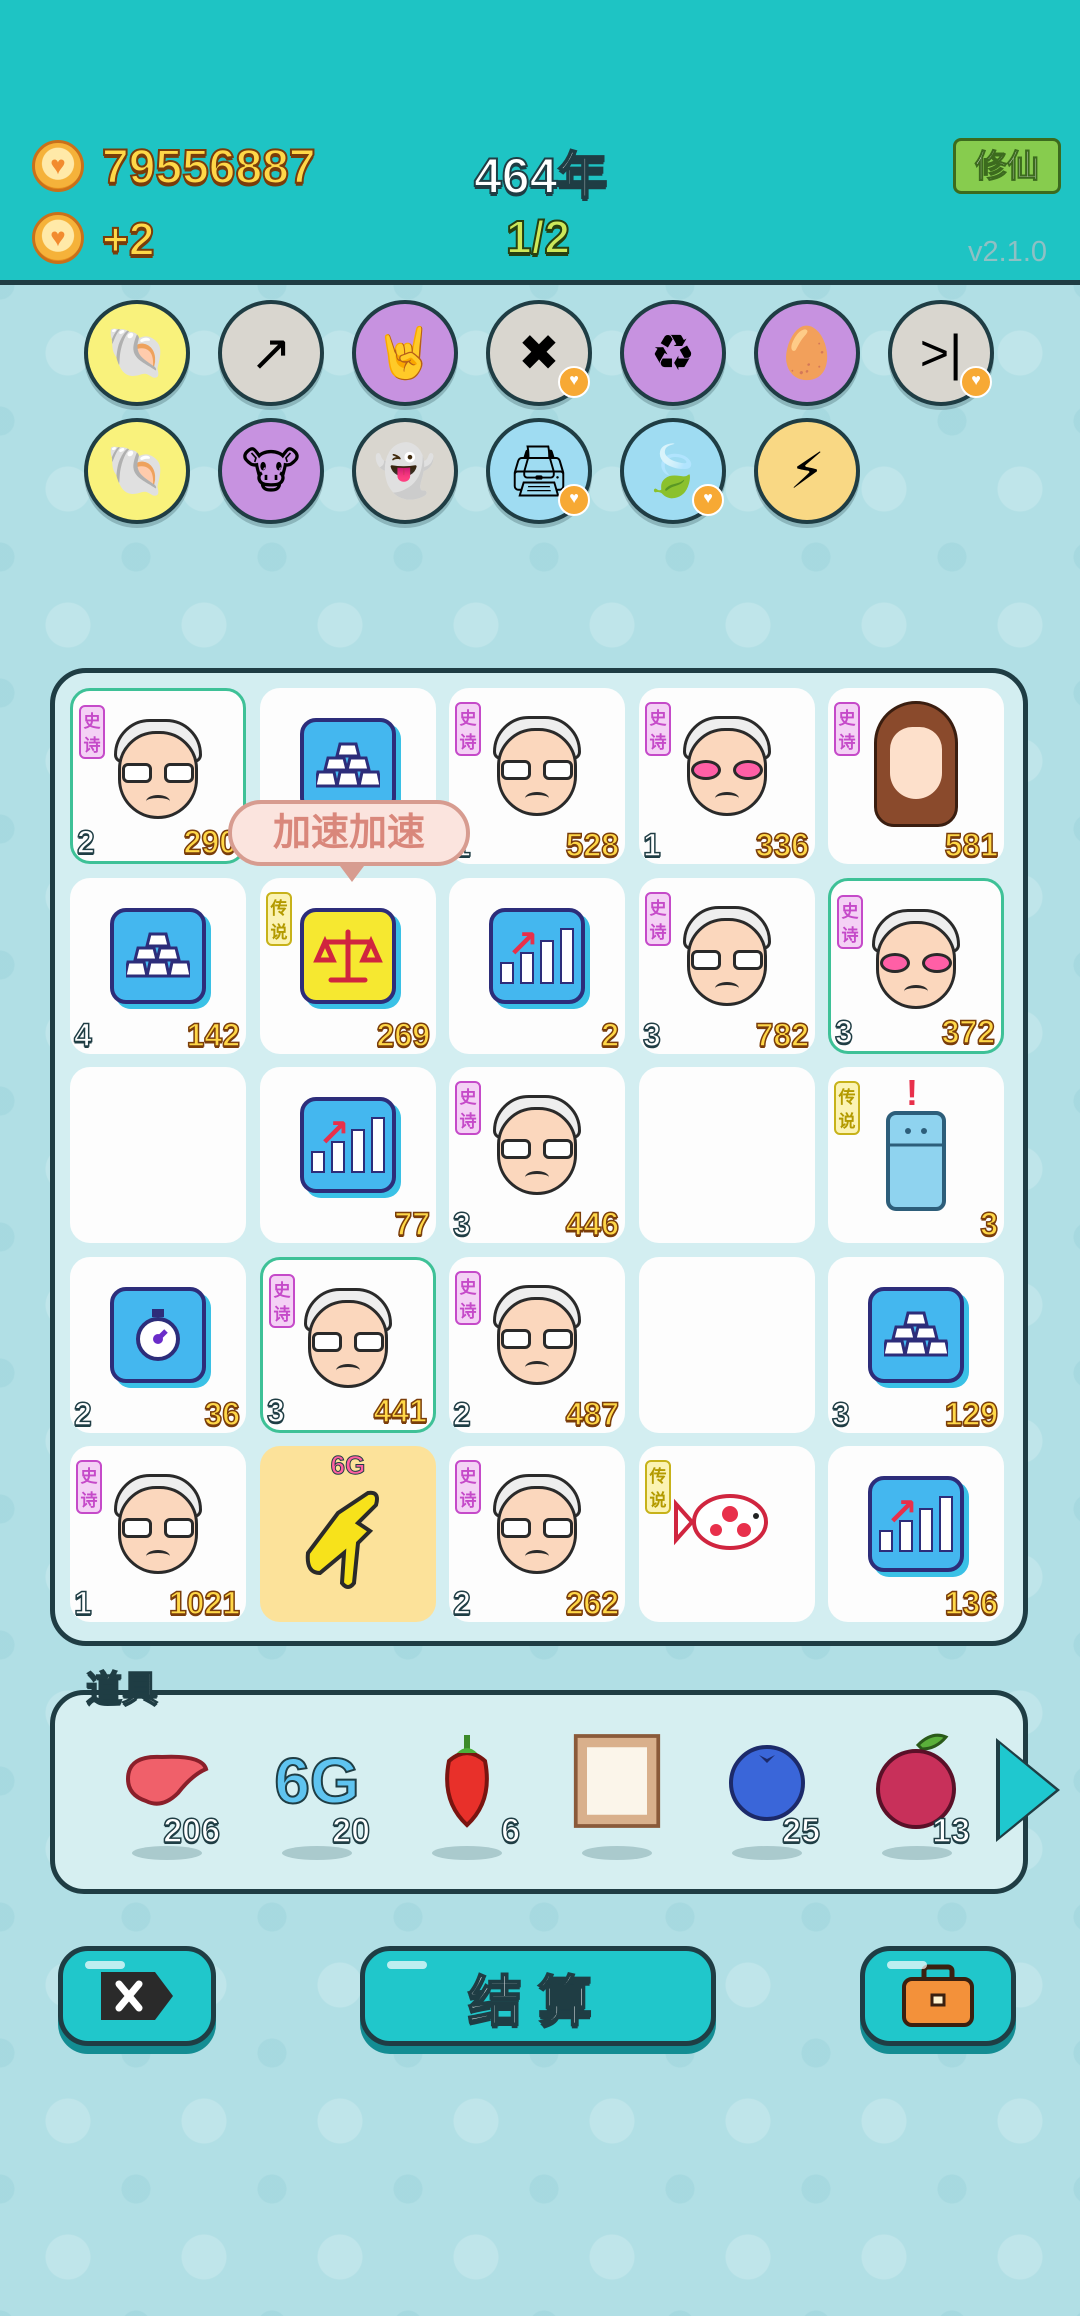 Image resolution: width=1080 pixels, height=2316 pixels. Describe the element at coordinates (765, 1796) in the screenshot. I see `blueberry-item: 25` at that location.